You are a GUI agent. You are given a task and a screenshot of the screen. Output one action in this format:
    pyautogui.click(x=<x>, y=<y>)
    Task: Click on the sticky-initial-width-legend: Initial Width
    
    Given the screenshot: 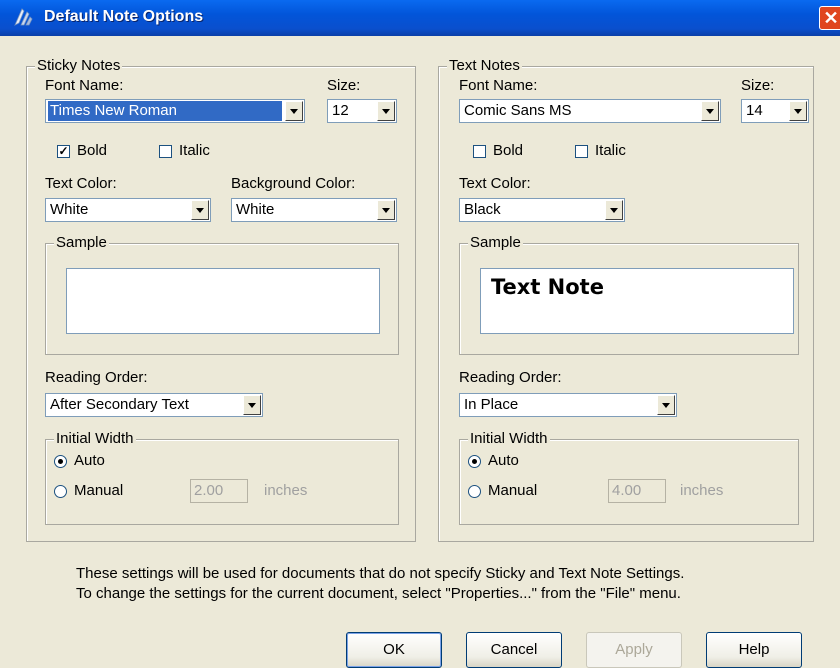 What is the action you would take?
    pyautogui.click(x=95, y=438)
    